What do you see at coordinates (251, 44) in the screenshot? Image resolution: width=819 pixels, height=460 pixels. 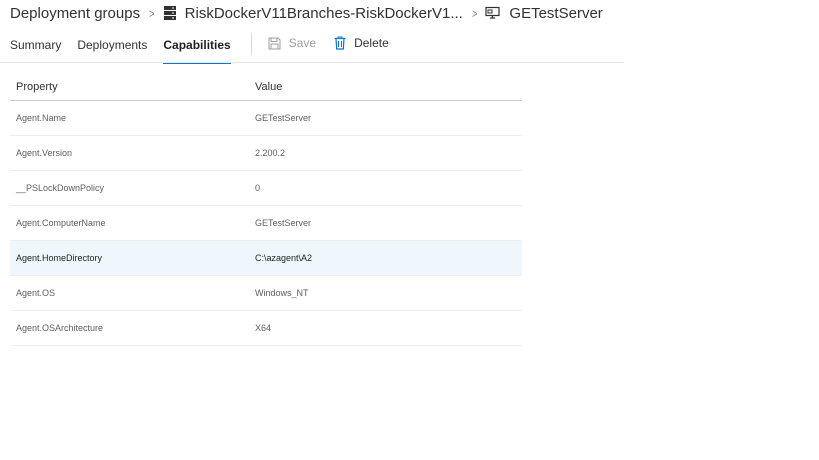 I see `toolbar-divider` at bounding box center [251, 44].